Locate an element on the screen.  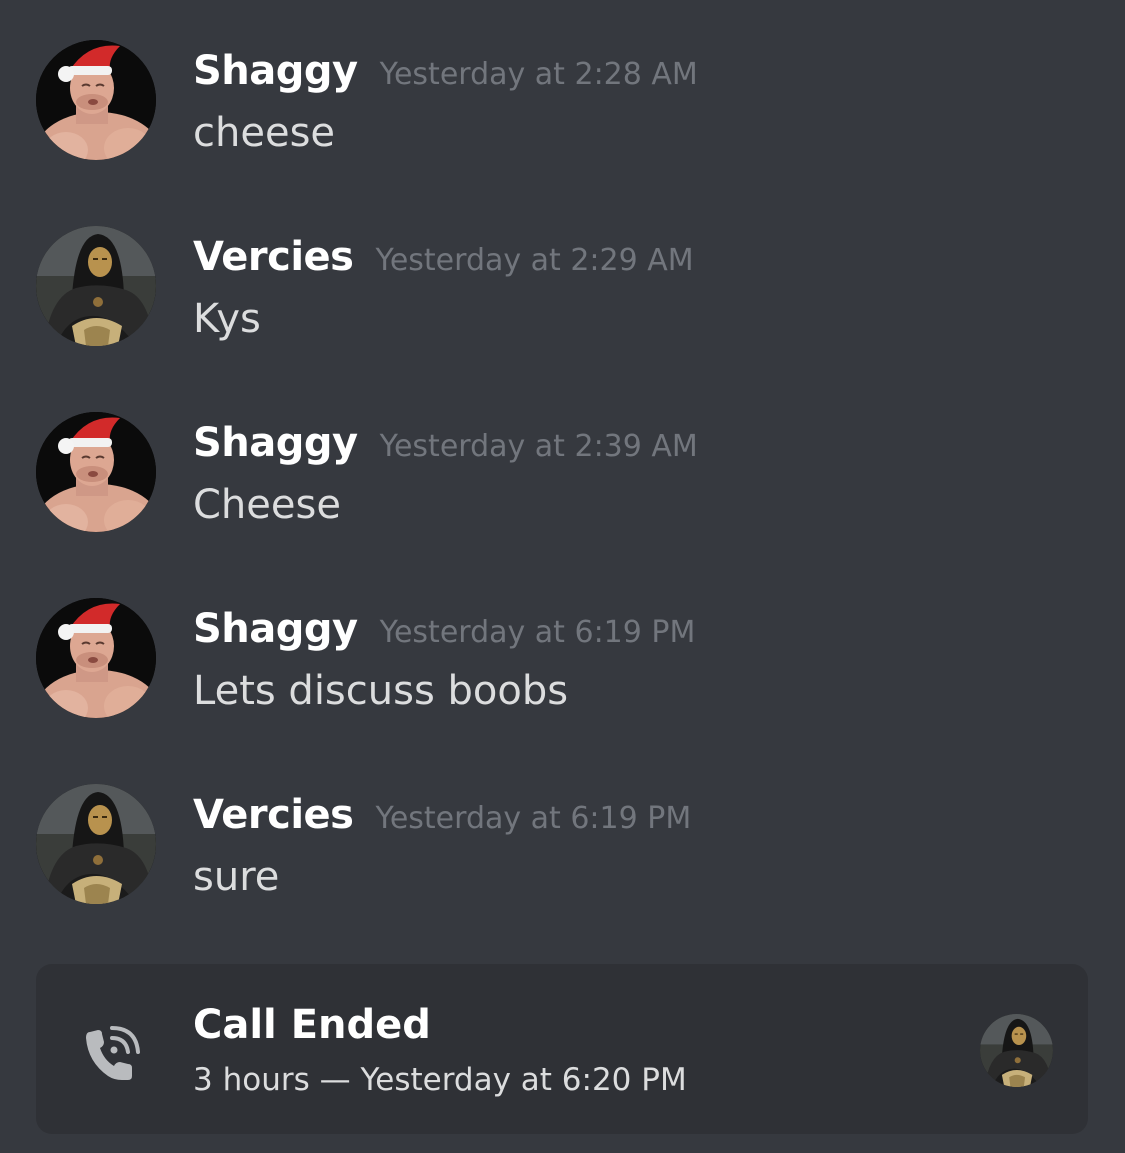
author-name: Shaggy Yesterday at 6:19 PM is located at coordinates (444, 629).